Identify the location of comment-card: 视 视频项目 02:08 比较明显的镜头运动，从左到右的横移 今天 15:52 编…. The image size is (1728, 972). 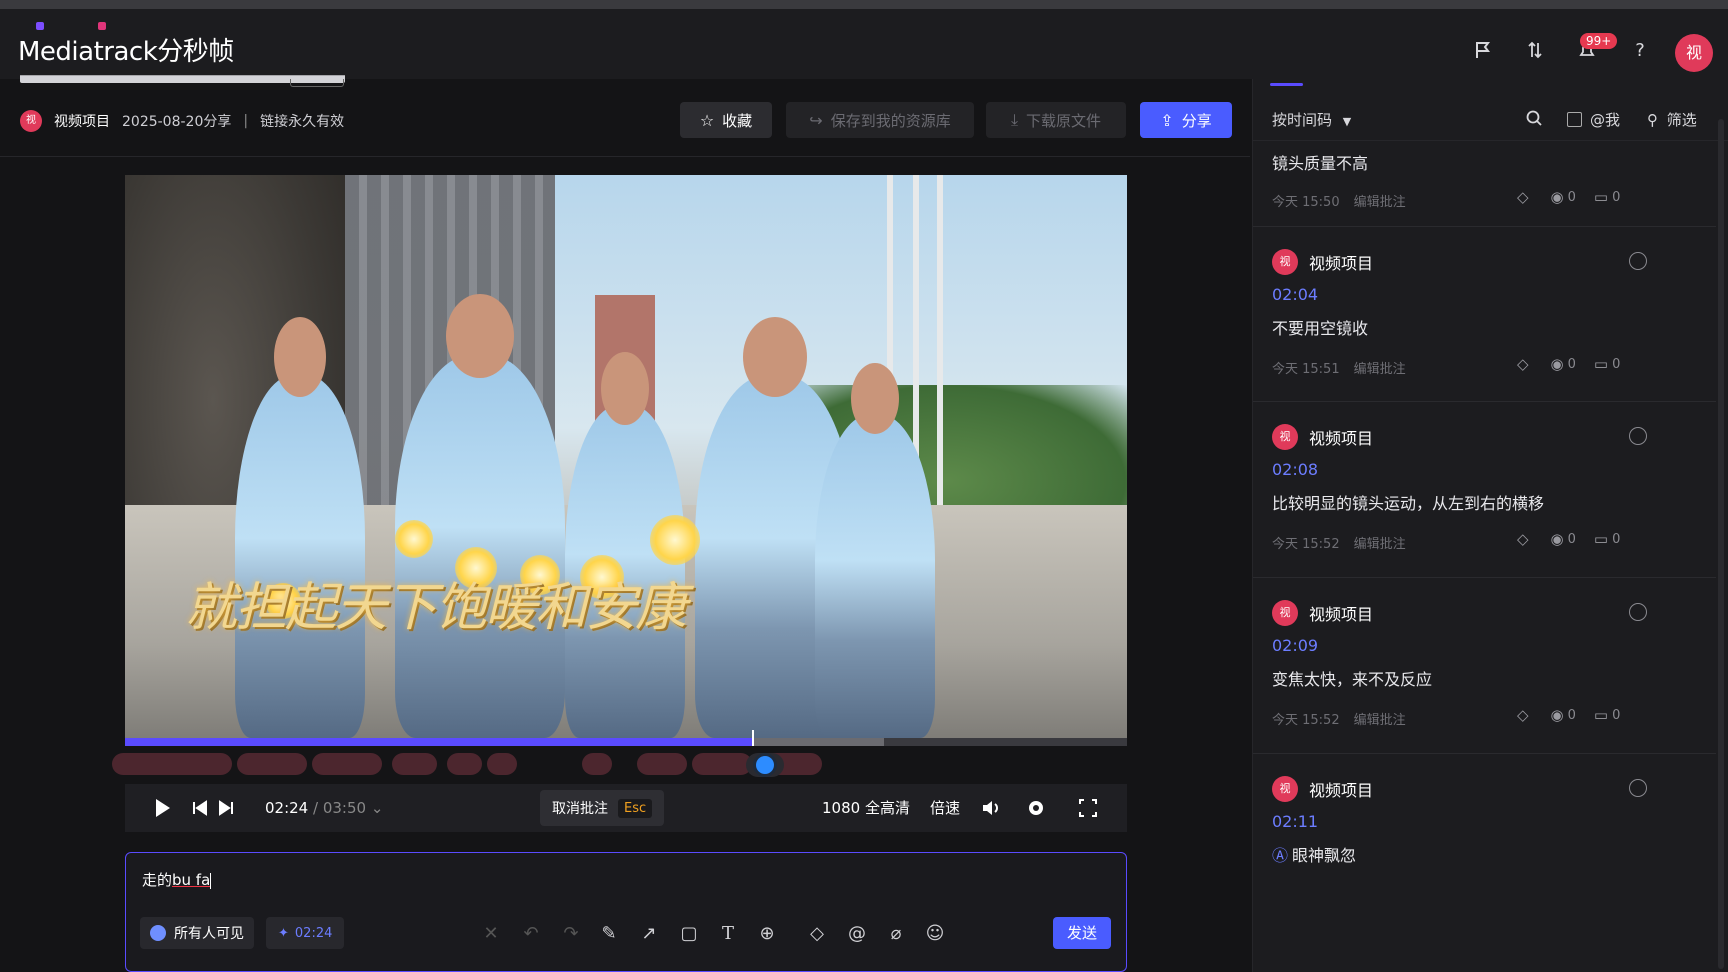
(1484, 490).